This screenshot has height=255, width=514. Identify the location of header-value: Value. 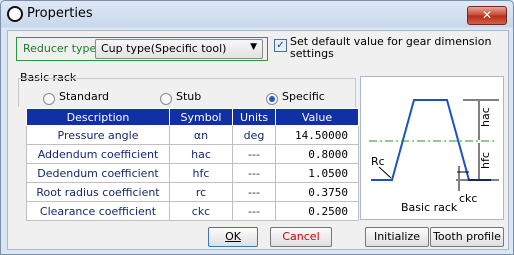
(317, 117).